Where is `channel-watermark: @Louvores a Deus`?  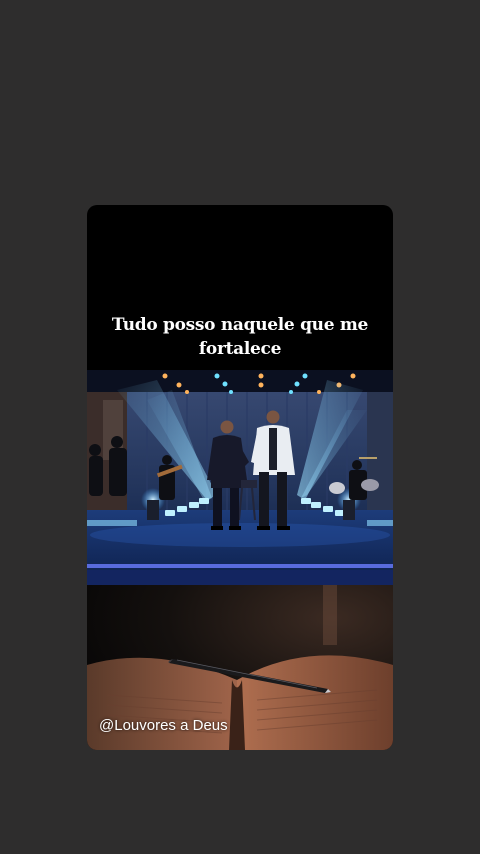
channel-watermark: @Louvores a Deus is located at coordinates (163, 725).